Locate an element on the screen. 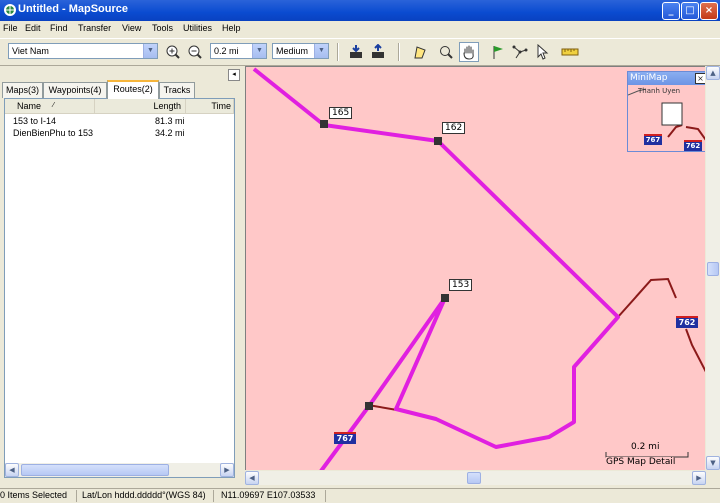  hand-tool-icon is located at coordinates (469, 52).